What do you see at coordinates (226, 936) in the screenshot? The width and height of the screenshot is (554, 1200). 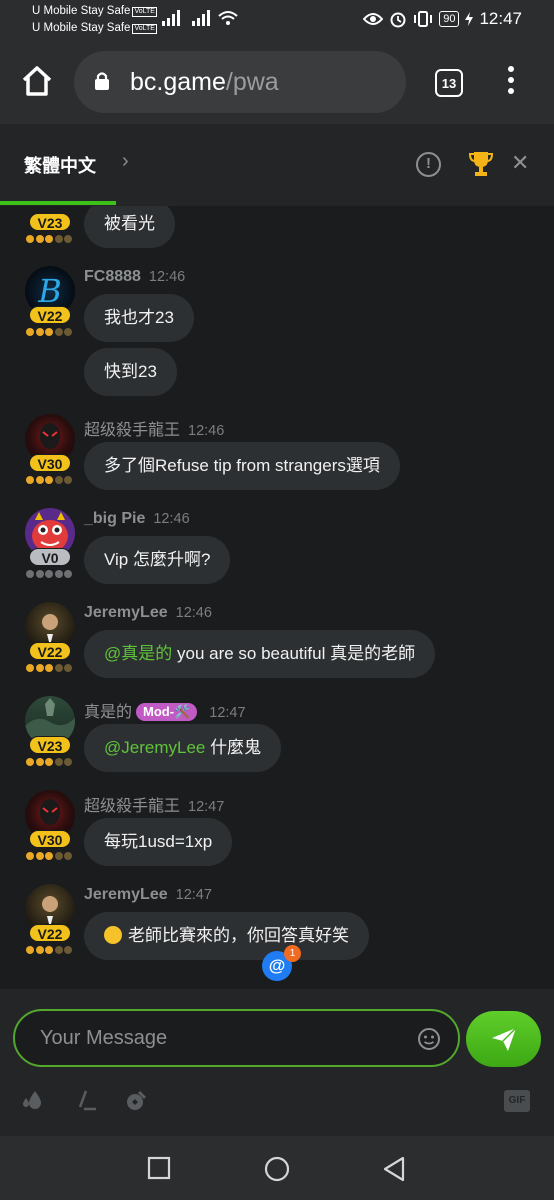 I see `message-bubble: 老師比賽來的，你回答真好笑` at bounding box center [226, 936].